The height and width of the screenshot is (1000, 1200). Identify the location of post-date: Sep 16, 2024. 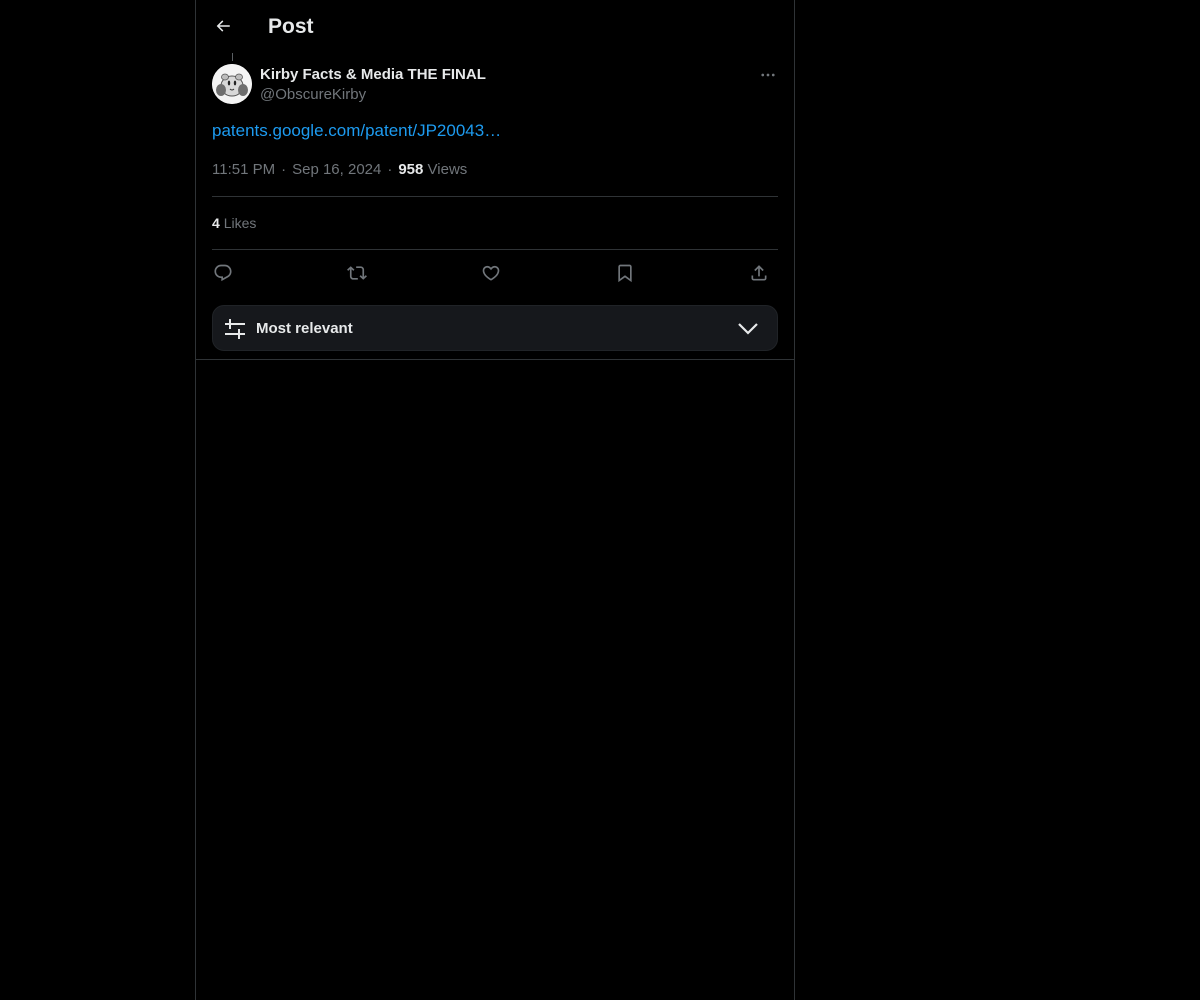
(336, 169).